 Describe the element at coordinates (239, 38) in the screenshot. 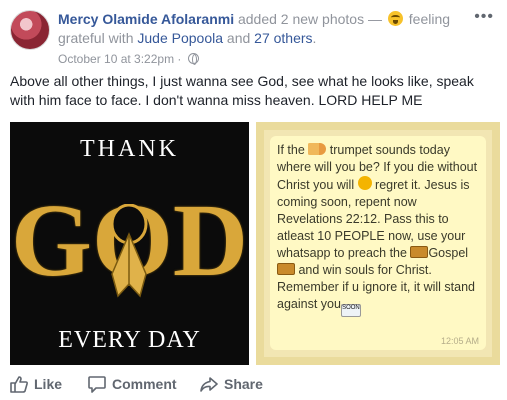

I see `and-text: and` at that location.